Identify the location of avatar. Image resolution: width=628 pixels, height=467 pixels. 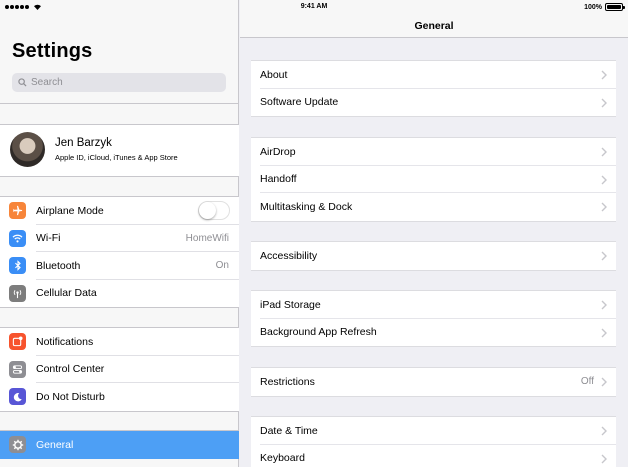
(27, 149).